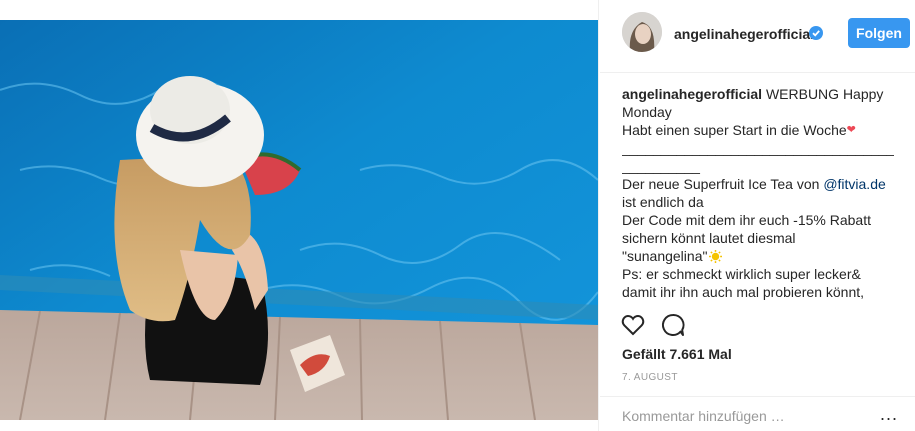 The image size is (915, 431). I want to click on avatar-image, so click(642, 32).